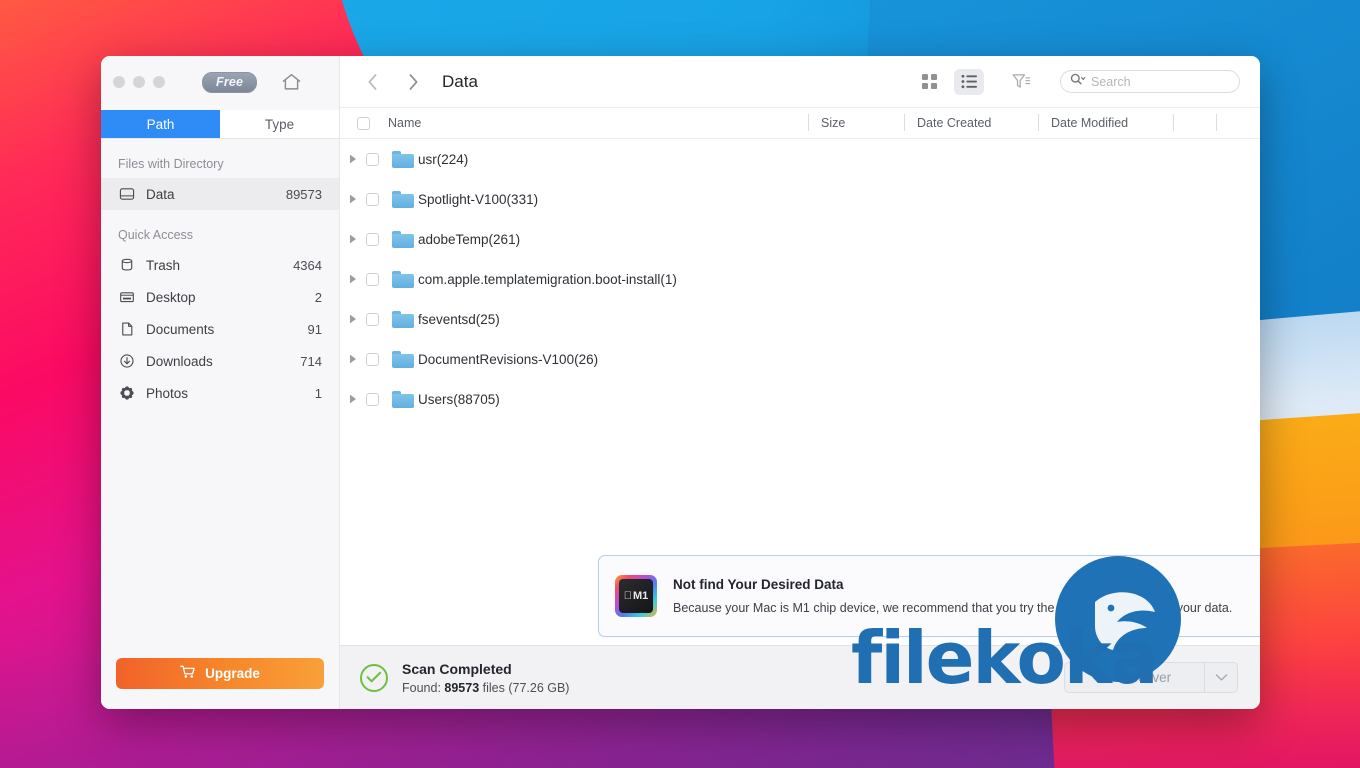  I want to click on trash-icon, so click(126, 265).